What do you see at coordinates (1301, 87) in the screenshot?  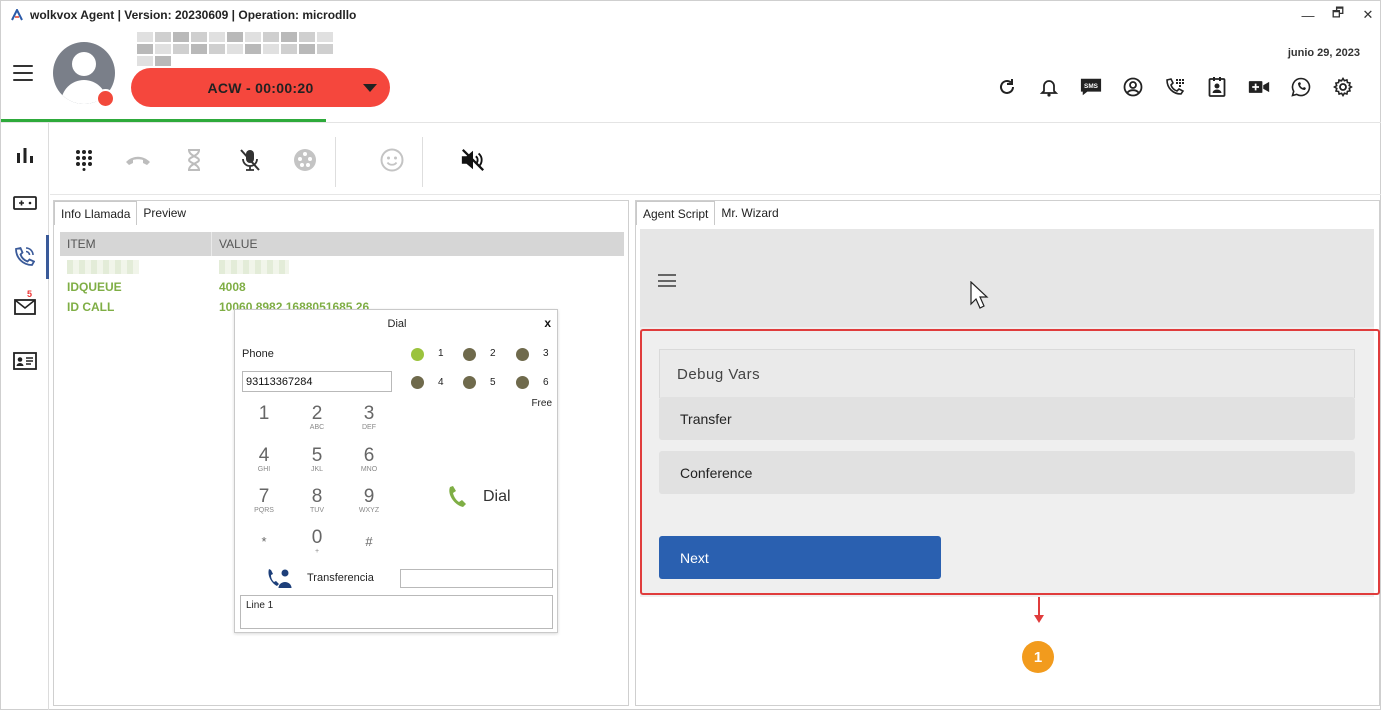 I see `whatsapp-icon` at bounding box center [1301, 87].